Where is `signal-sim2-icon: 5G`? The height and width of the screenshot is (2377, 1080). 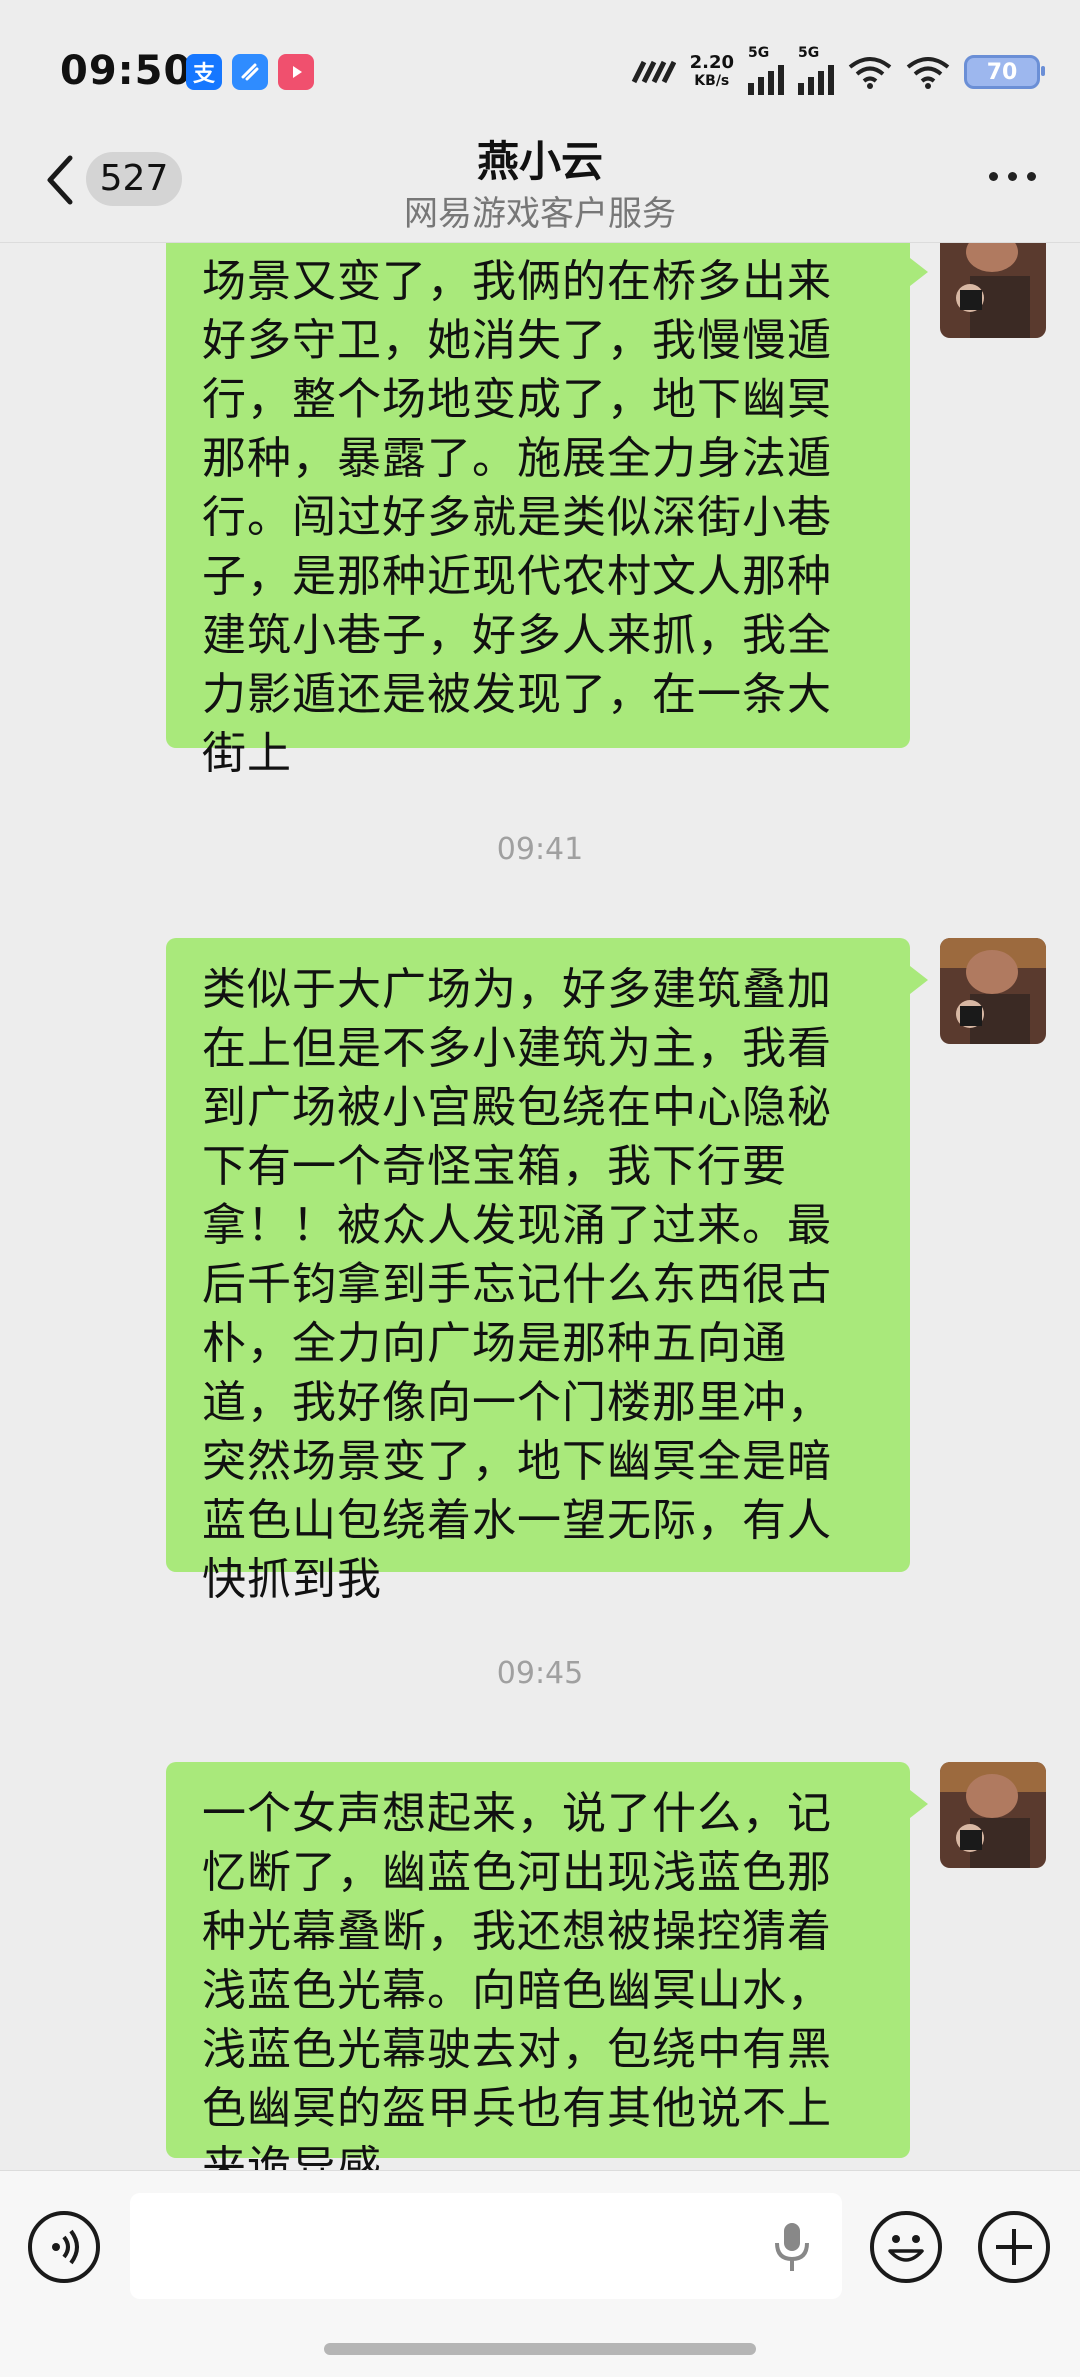
signal-sim2-icon: 5G is located at coordinates (816, 70).